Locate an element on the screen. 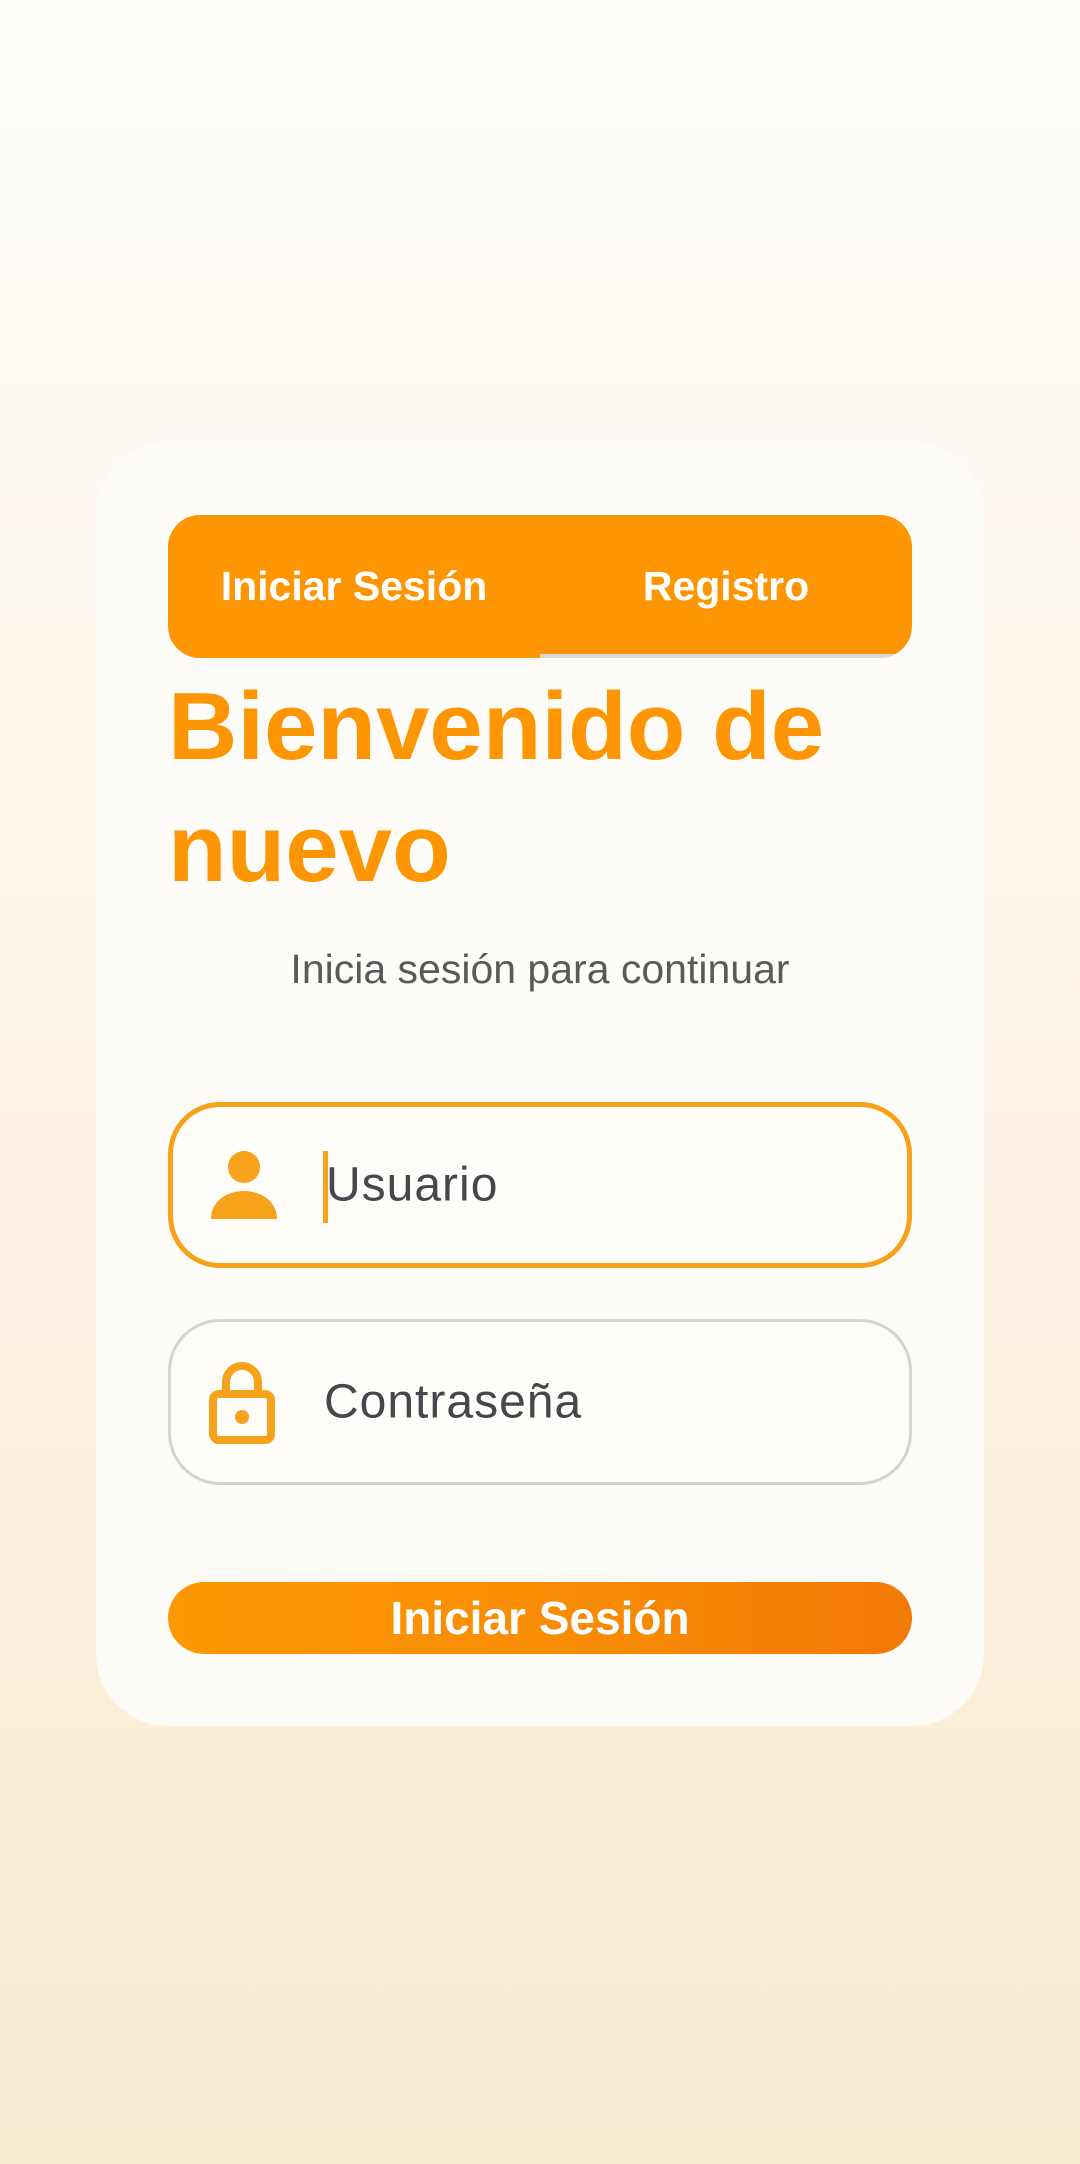 This screenshot has width=1080, height=2164. tab-login: Iniciar Sesión is located at coordinates (354, 586).